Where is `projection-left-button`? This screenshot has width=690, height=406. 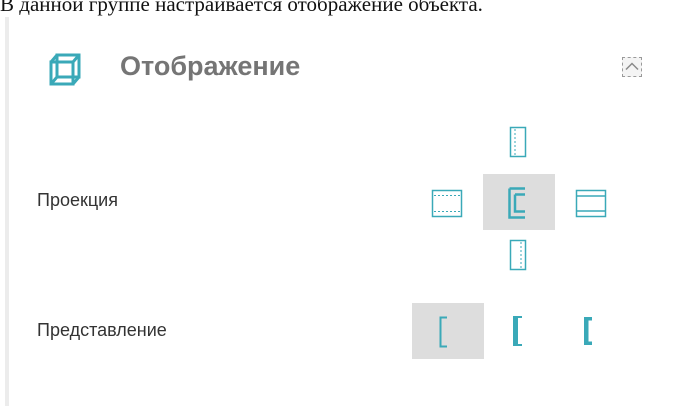
projection-left-button is located at coordinates (447, 205).